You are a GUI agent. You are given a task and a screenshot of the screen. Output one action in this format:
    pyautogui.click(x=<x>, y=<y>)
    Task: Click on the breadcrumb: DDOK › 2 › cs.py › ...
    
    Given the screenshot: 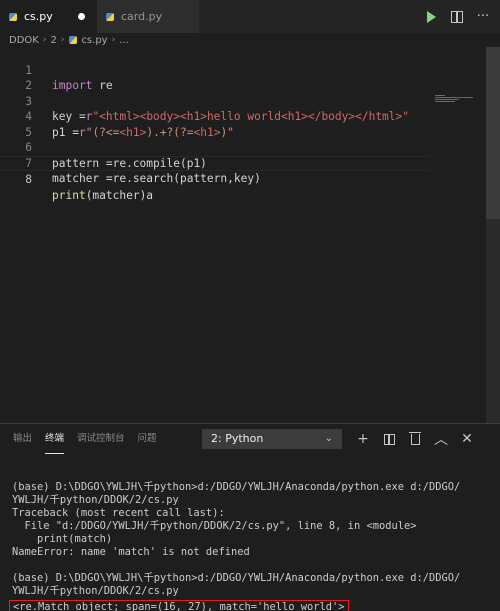 What is the action you would take?
    pyautogui.click(x=250, y=40)
    